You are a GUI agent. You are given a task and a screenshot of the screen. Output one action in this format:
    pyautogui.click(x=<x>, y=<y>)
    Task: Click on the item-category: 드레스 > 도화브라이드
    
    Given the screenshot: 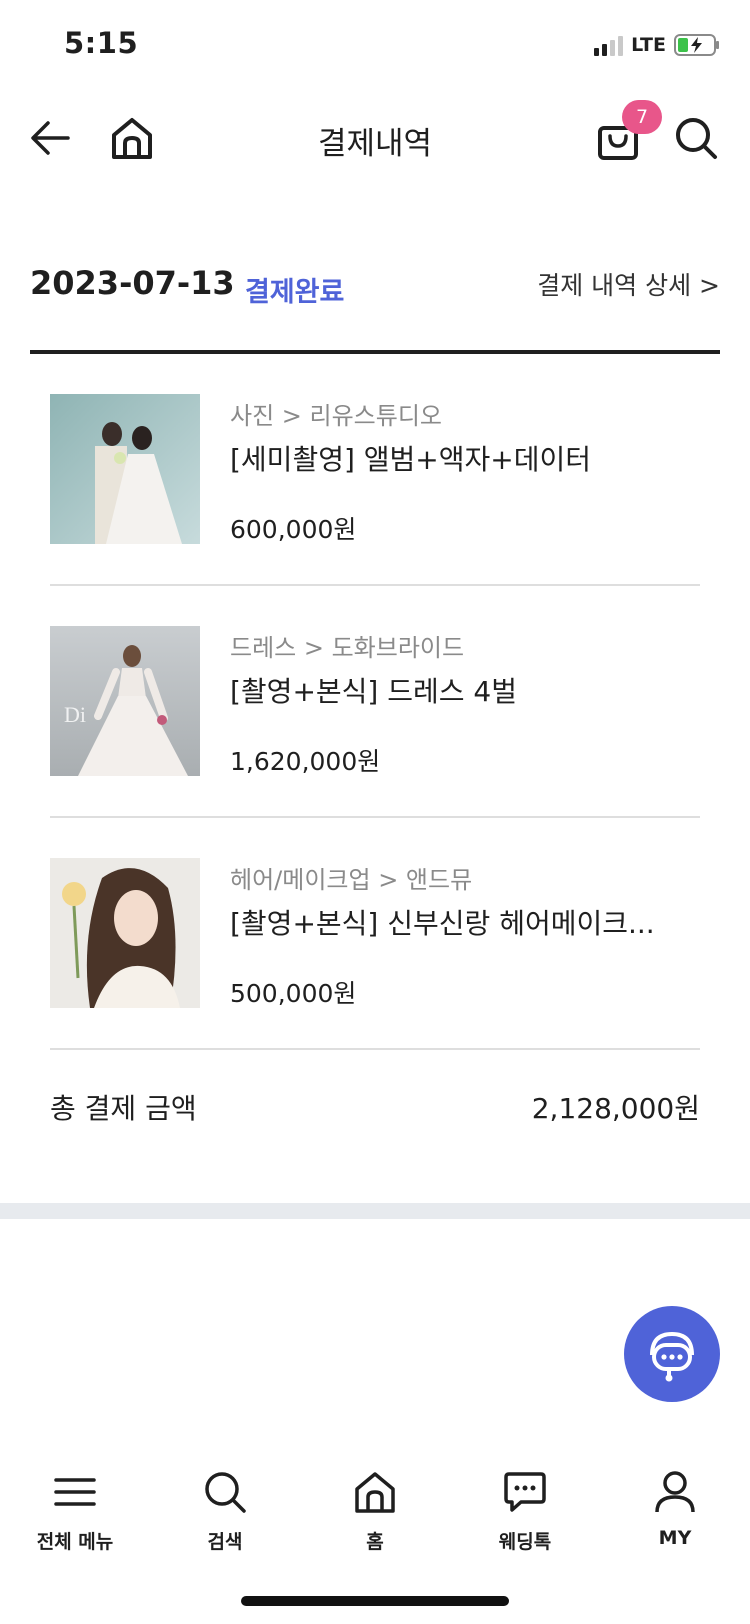 What is the action you would take?
    pyautogui.click(x=347, y=648)
    